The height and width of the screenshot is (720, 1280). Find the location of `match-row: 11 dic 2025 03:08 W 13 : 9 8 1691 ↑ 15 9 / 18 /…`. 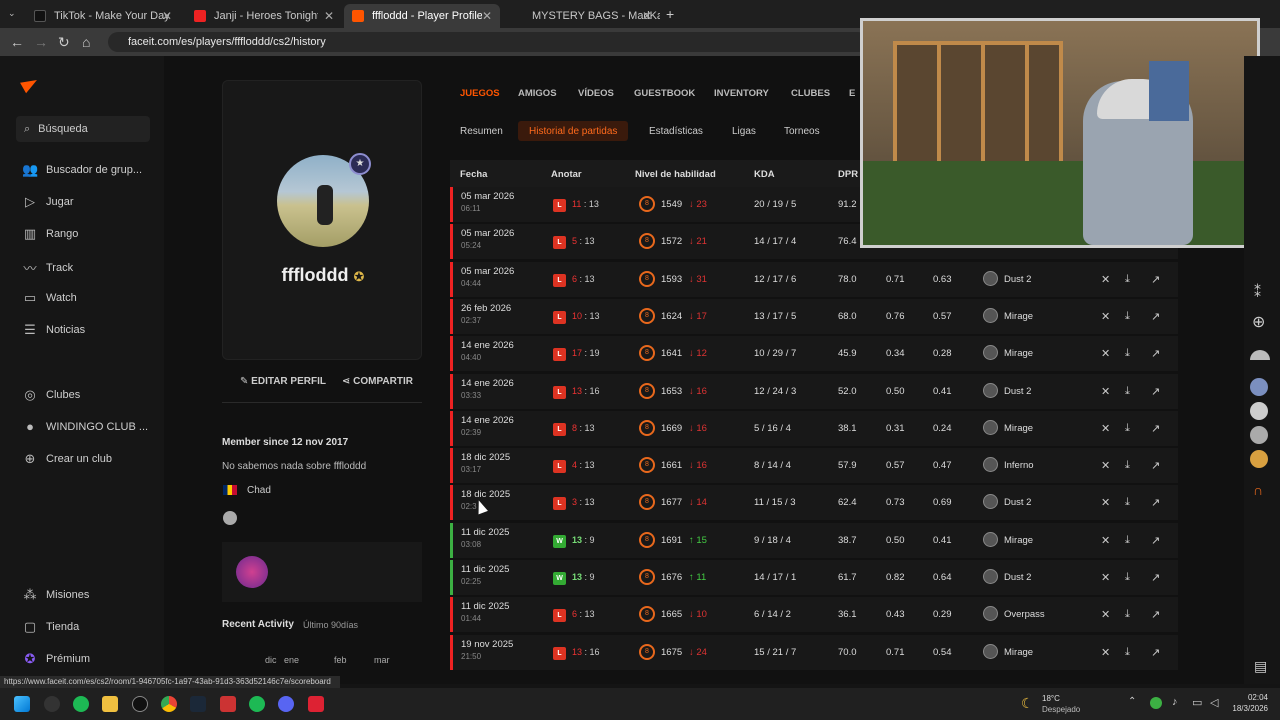

match-row: 11 dic 2025 03:08 W 13 : 9 8 1691 ↑ 15 9 / 18 /… is located at coordinates (814, 540).